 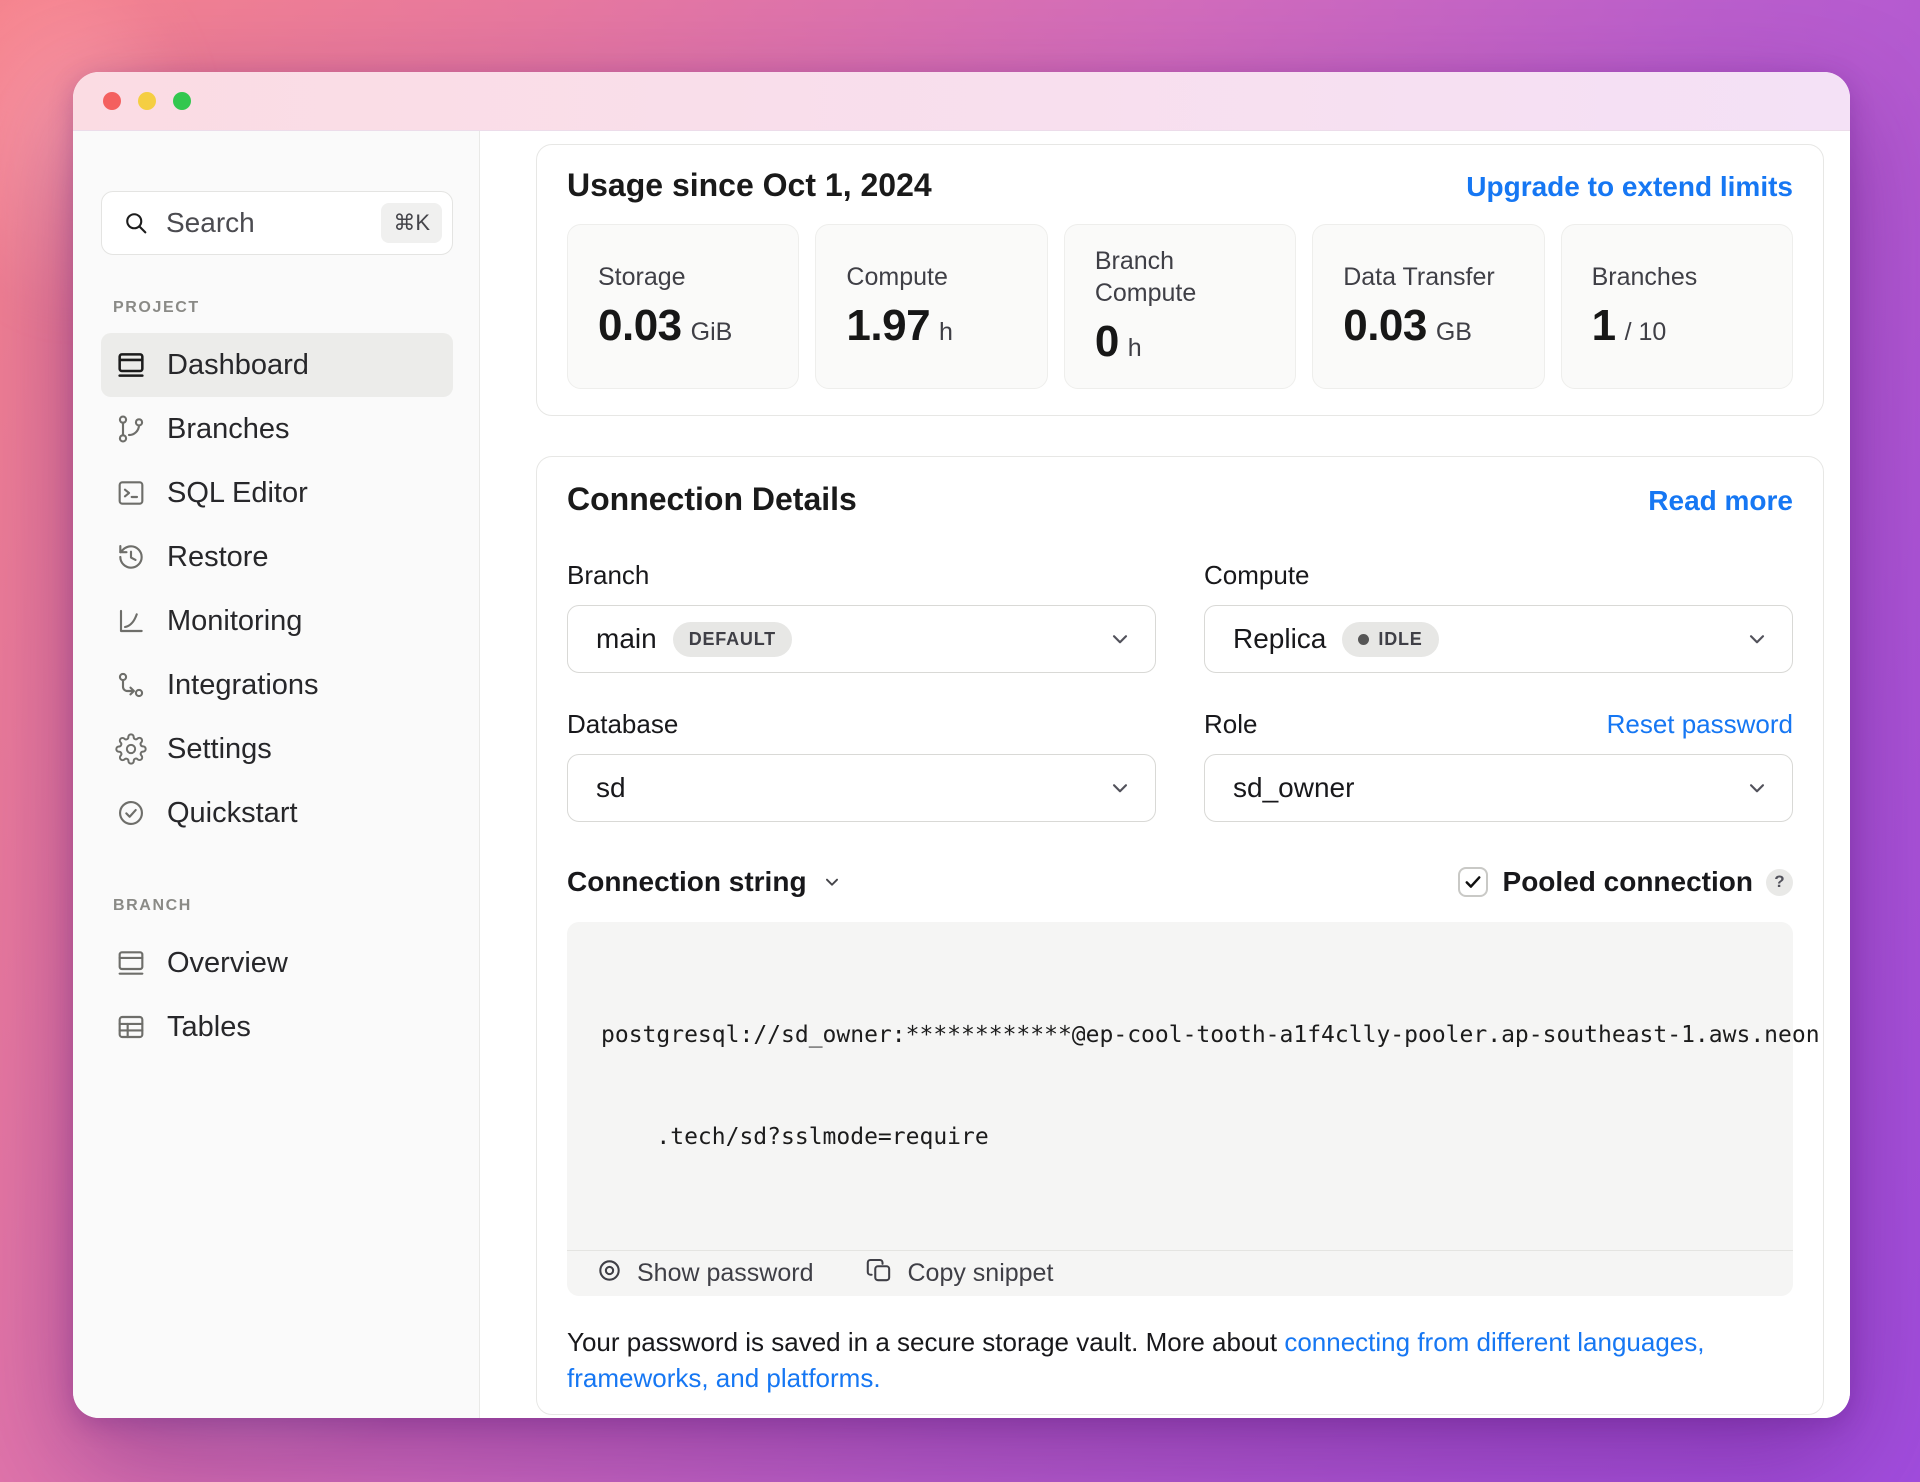 What do you see at coordinates (112, 101) in the screenshot?
I see `close-window-button` at bounding box center [112, 101].